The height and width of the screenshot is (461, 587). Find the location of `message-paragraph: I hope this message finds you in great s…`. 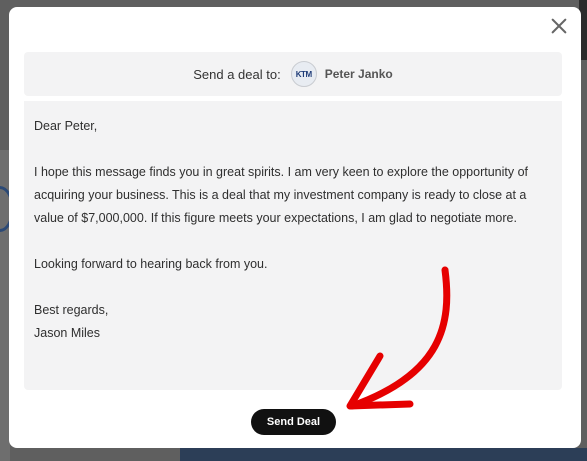

message-paragraph: I hope this message finds you in great s… is located at coordinates (281, 195).